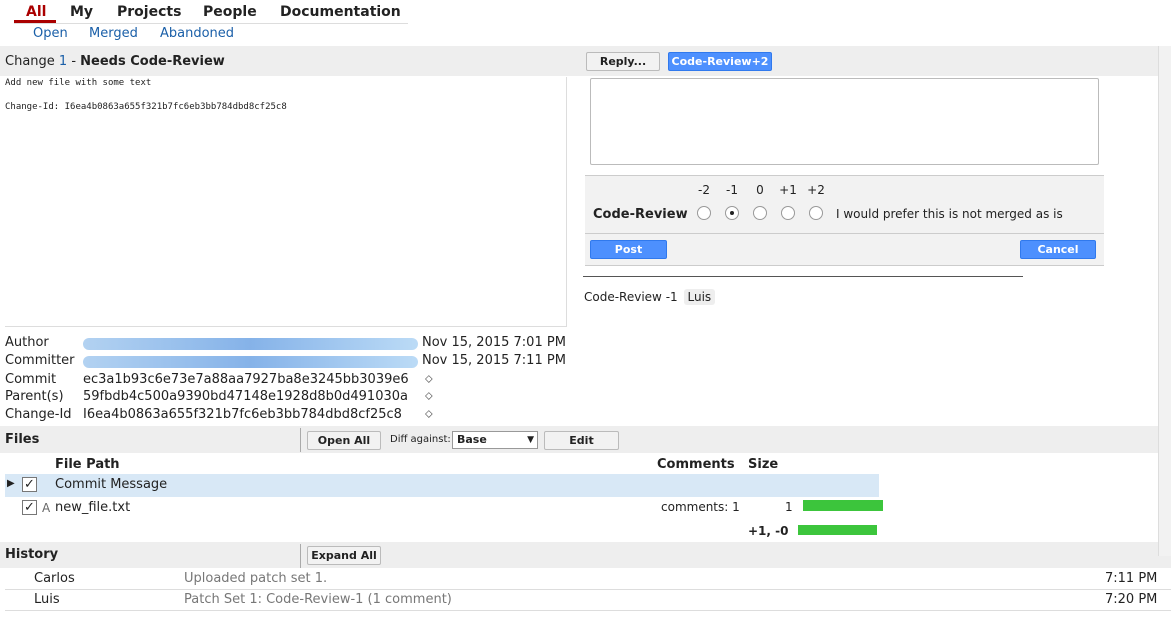  What do you see at coordinates (197, 33) in the screenshot?
I see `subtab-abandoned: Abandoned` at bounding box center [197, 33].